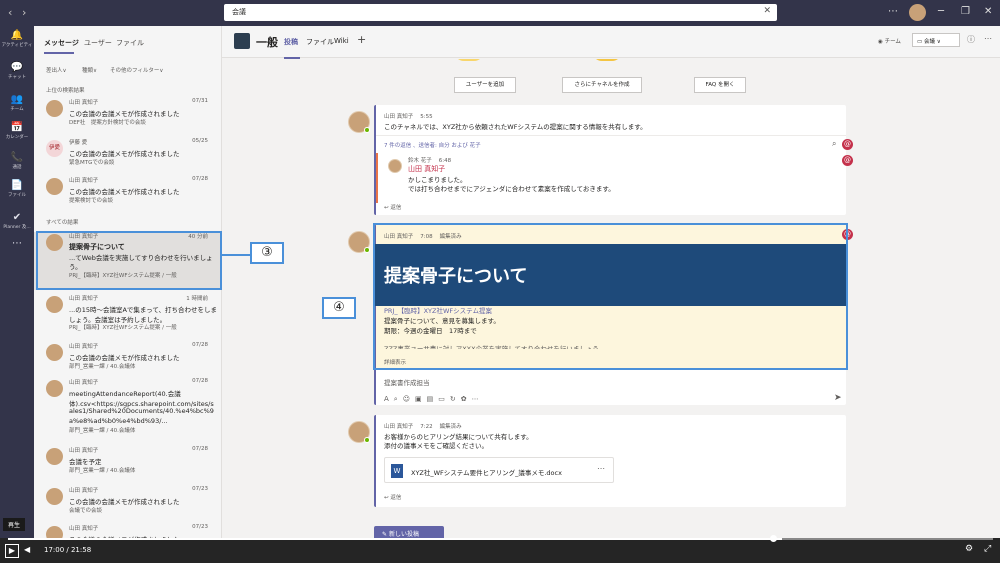 Image resolution: width=1000 pixels, height=563 pixels. I want to click on close-window-icon: ✕, so click(988, 11).